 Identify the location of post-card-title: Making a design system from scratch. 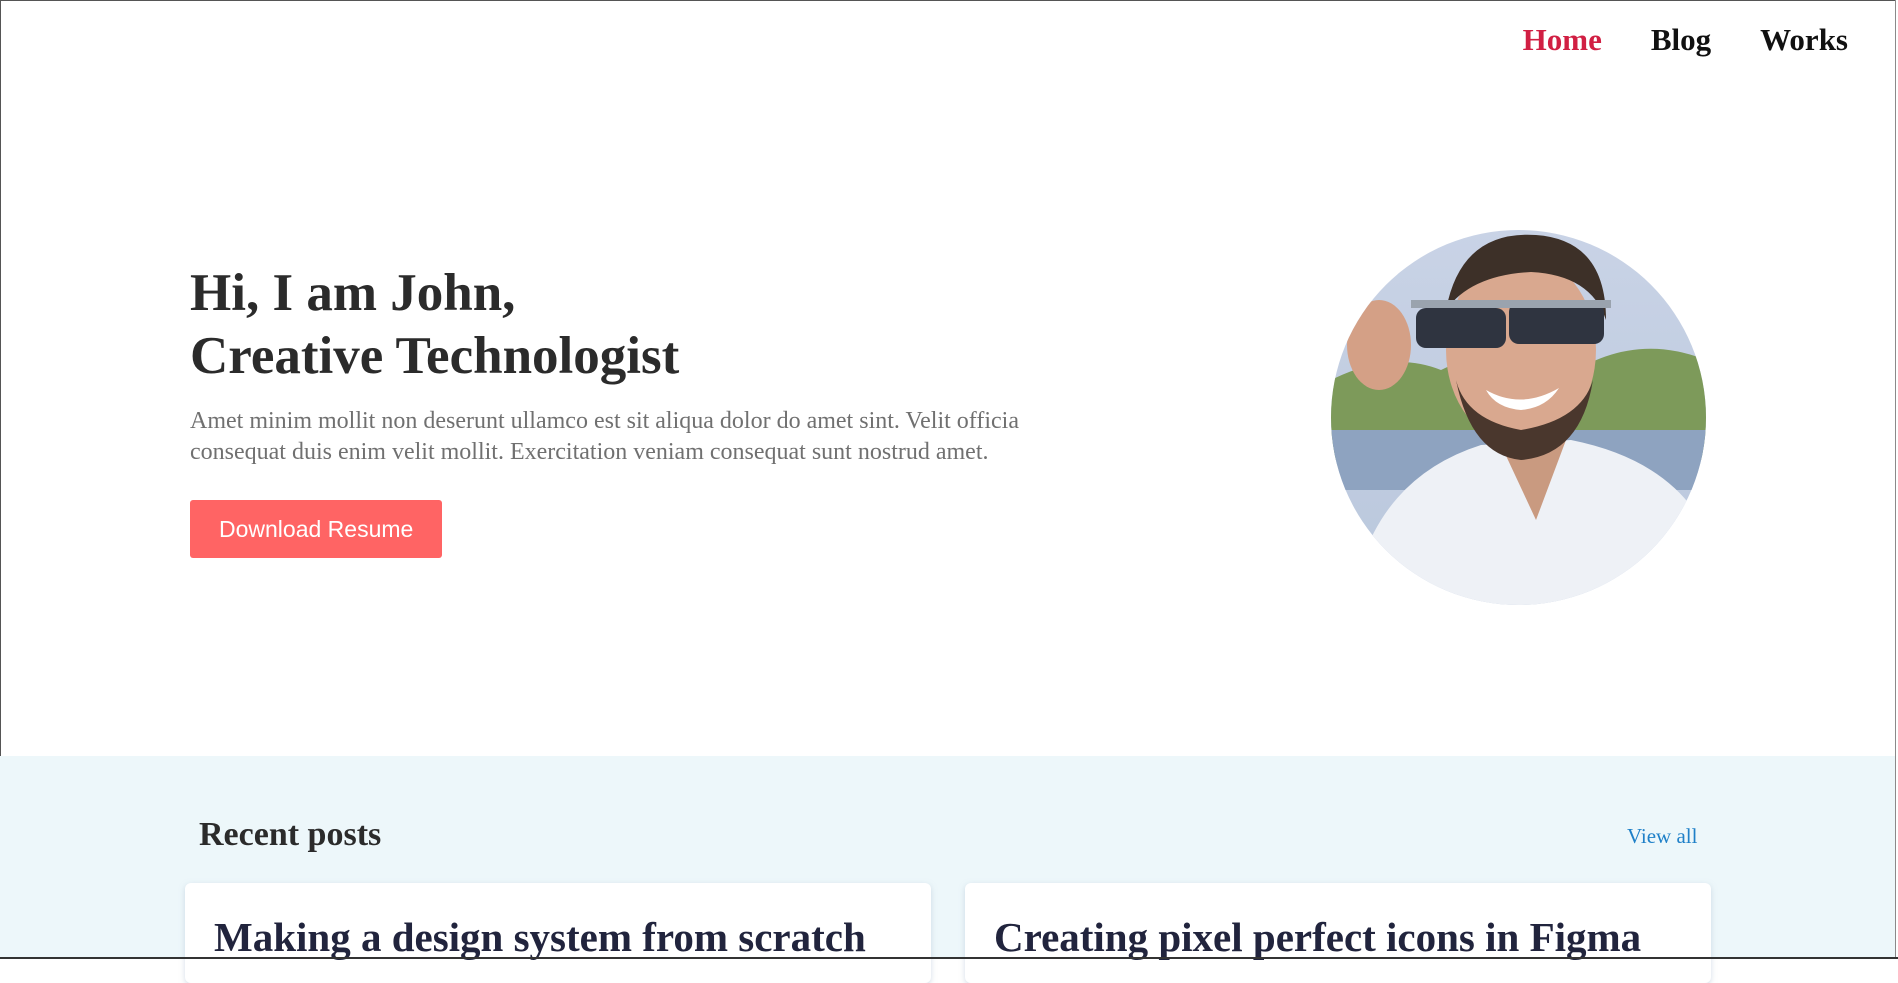
(540, 937).